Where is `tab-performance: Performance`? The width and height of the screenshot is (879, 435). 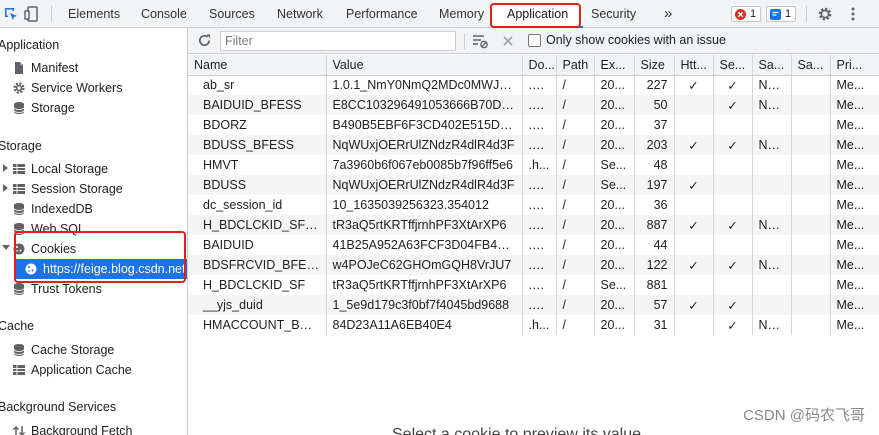 tab-performance: Performance is located at coordinates (382, 14).